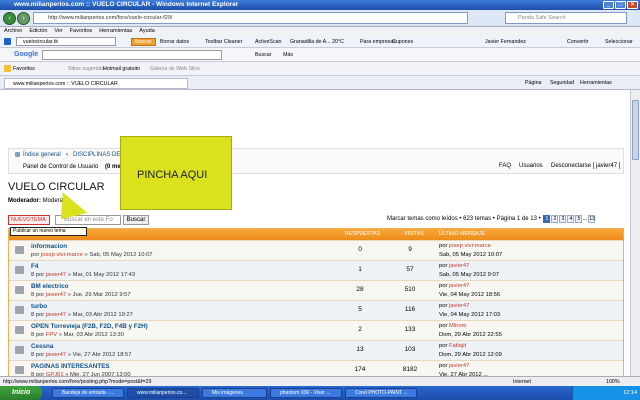 The height and width of the screenshot is (400, 640). What do you see at coordinates (82, 315) in the screenshot?
I see `topic-meta: 8 por javier47 » Mar, 03 Abr 2012 19:27` at bounding box center [82, 315].